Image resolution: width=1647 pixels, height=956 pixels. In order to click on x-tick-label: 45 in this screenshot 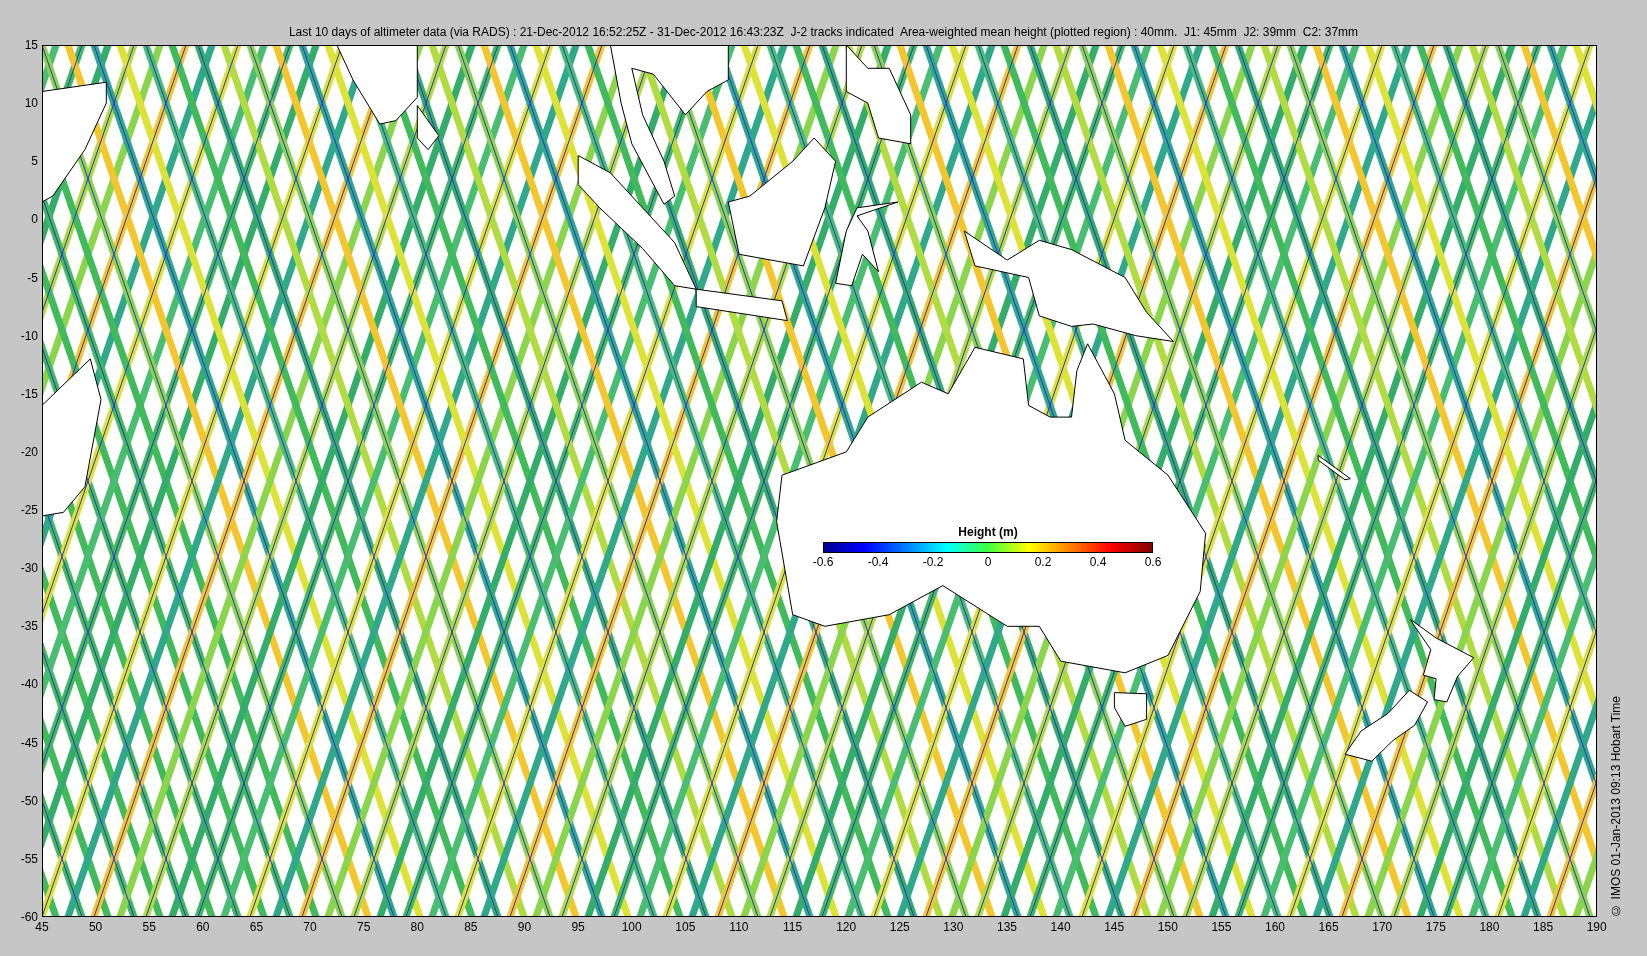, I will do `click(42, 927)`.